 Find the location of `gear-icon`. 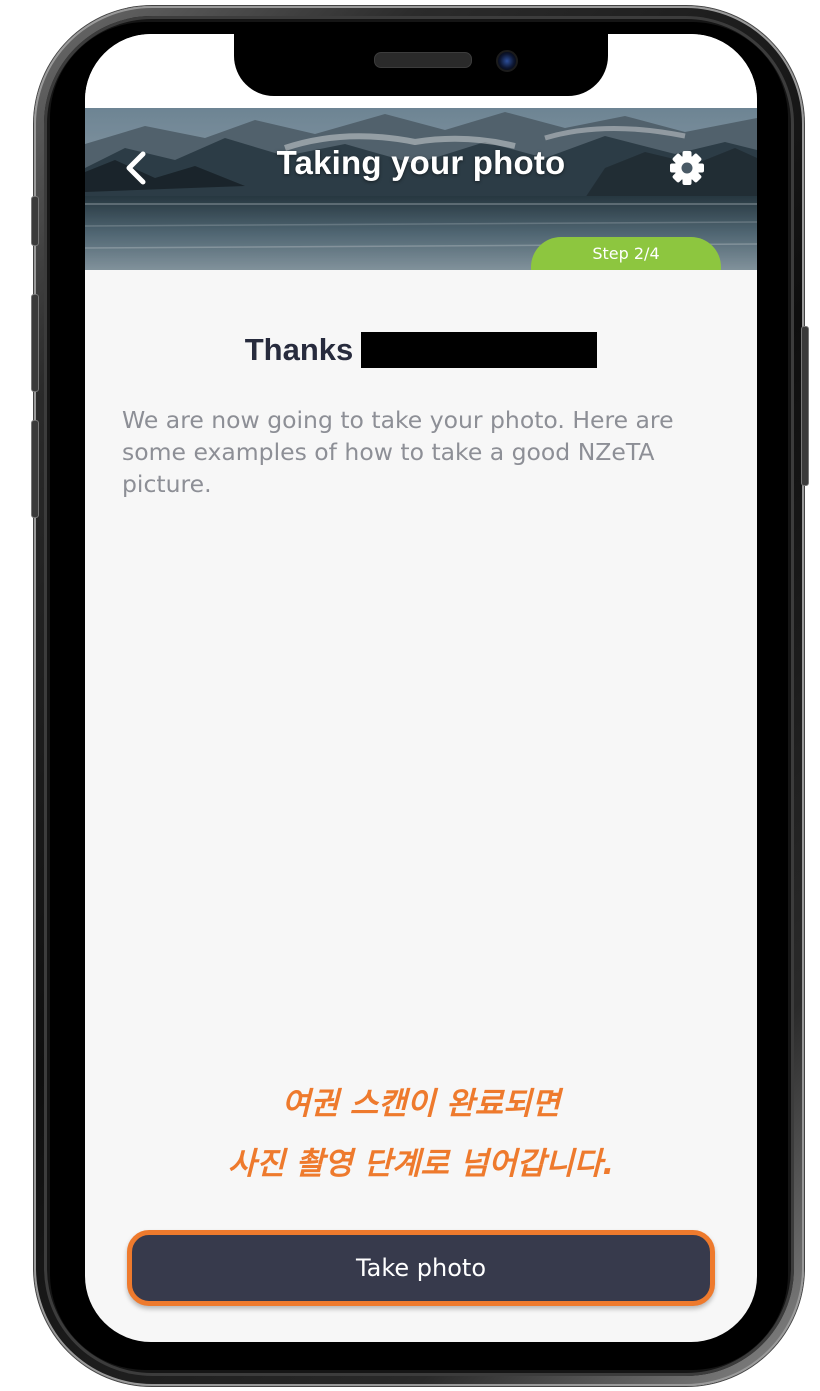

gear-icon is located at coordinates (687, 168).